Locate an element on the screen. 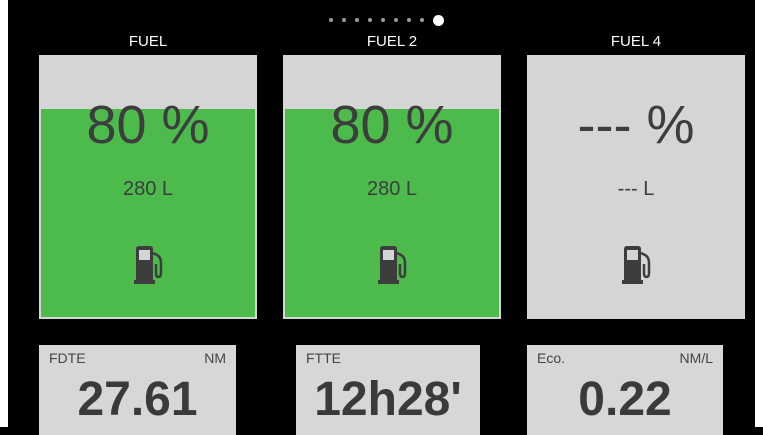  tank-2-volume: 280 L is located at coordinates (392, 189).